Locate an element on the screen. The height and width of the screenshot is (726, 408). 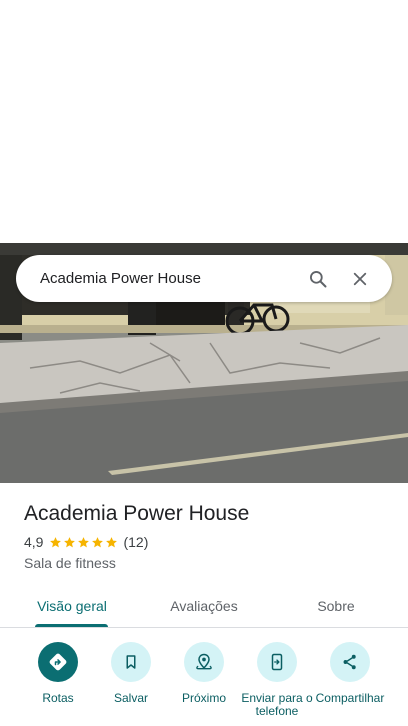
tab-overview: Visão geral is located at coordinates (72, 605).